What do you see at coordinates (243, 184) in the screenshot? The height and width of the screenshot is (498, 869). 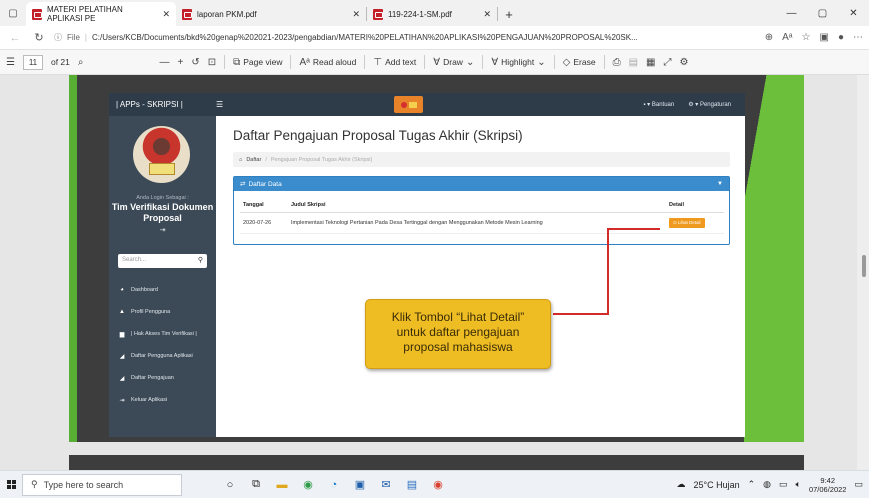 I see `list-icon: ⇄` at bounding box center [243, 184].